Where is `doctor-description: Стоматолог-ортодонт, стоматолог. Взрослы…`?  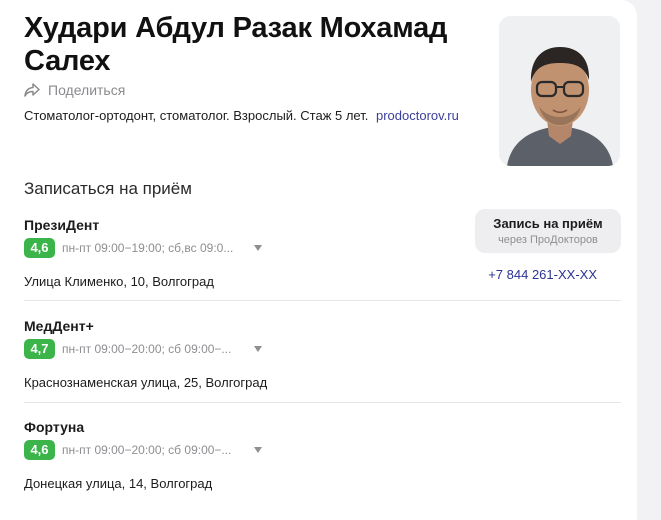 doctor-description: Стоматолог-ортодонт, стоматолог. Взрослы… is located at coordinates (241, 115).